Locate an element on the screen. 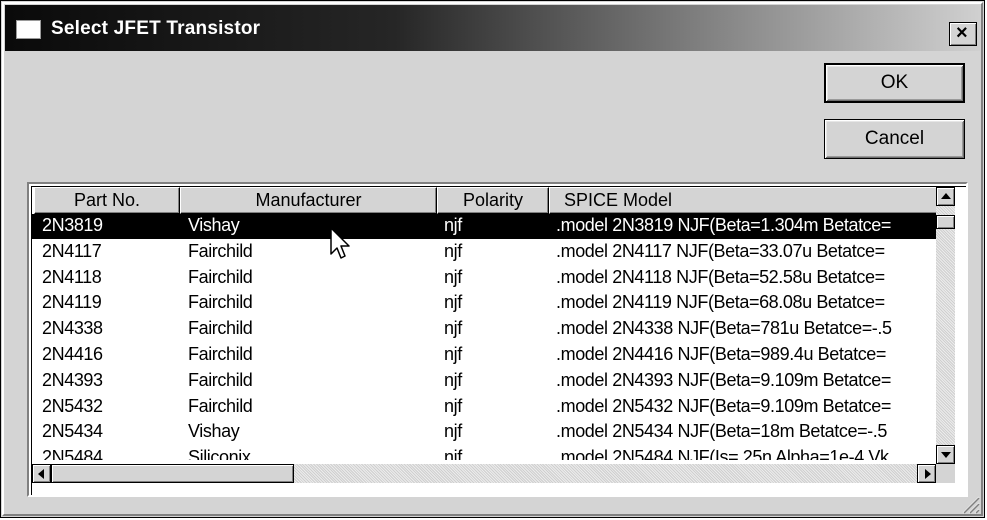 This screenshot has width=987, height=520. cell-spice-model: .model 2N4118 NJF(Beta=52.58u Betatce= is located at coordinates (720, 276).